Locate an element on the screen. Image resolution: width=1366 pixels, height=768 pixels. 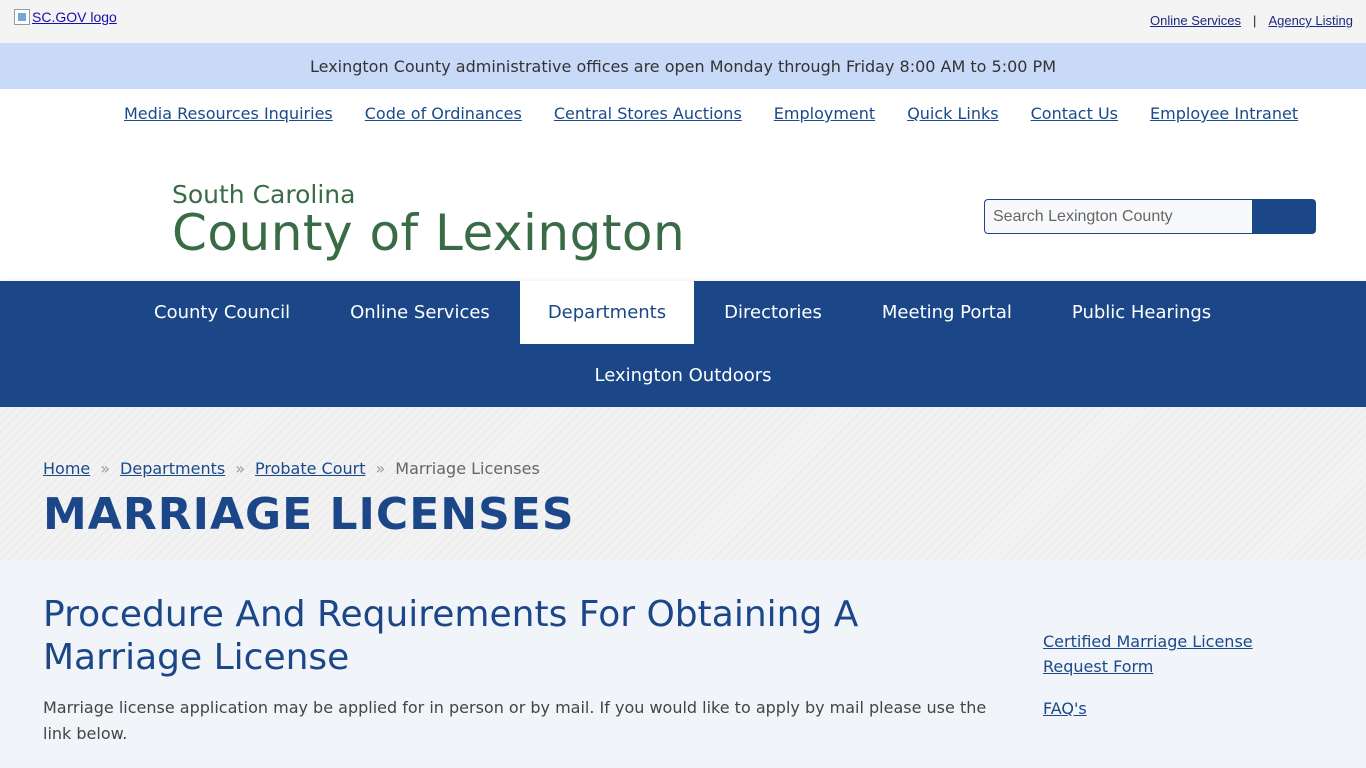
nav-meeting-portal: Meeting Portal is located at coordinates (947, 312).